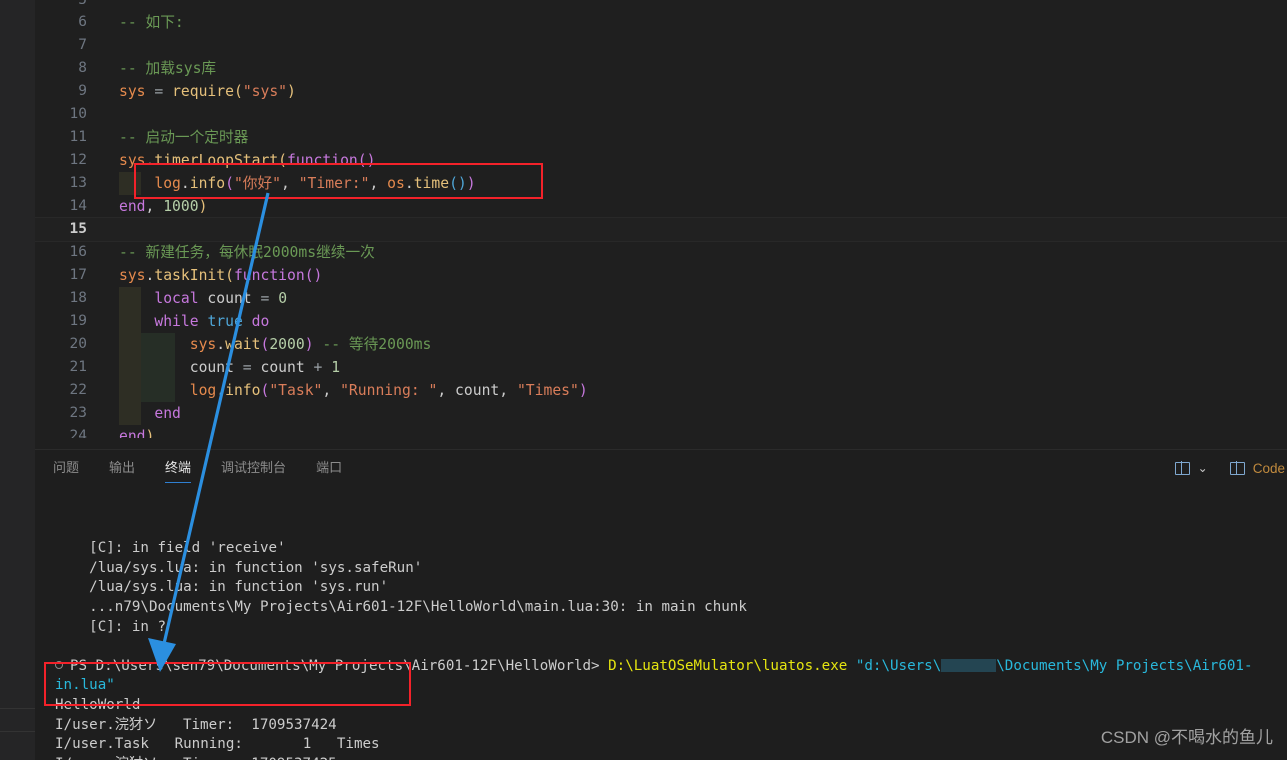 This screenshot has width=1287, height=760. Describe the element at coordinates (253, 468) in the screenshot. I see `tab-debug-console: 调试控制台` at that location.